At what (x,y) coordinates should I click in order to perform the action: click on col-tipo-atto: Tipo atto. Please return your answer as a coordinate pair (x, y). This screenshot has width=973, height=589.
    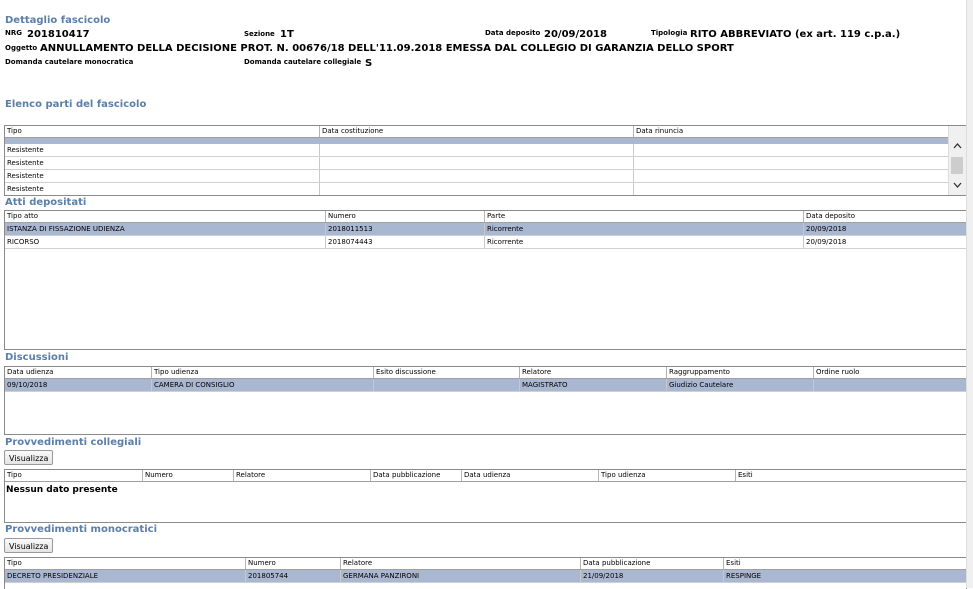
    Looking at the image, I should click on (165, 216).